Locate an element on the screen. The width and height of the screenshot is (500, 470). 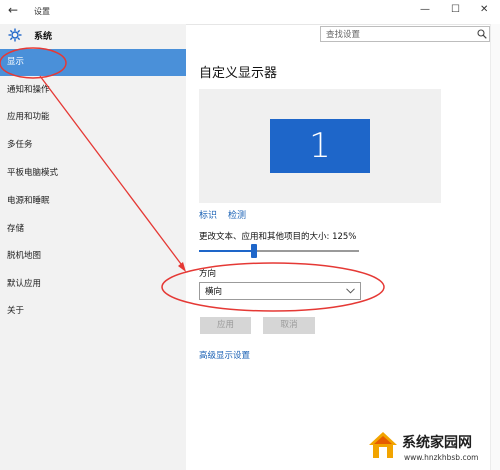
watermark-brand: 系统家园网 is located at coordinates (437, 443).